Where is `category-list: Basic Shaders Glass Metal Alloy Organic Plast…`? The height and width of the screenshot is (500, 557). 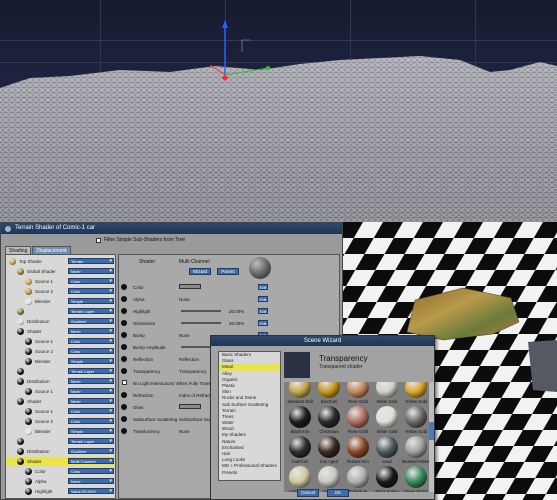
category-list: Basic Shaders Glass Metal Alloy Organic Plast… is located at coordinates (249, 416).